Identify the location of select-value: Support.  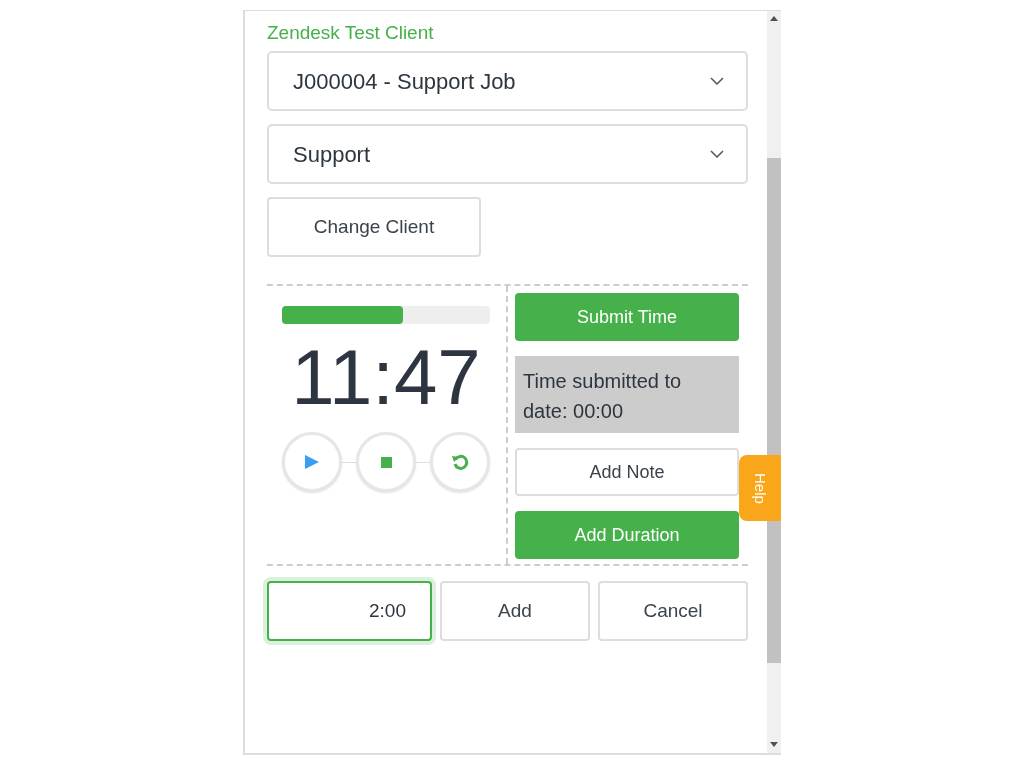
(332, 154).